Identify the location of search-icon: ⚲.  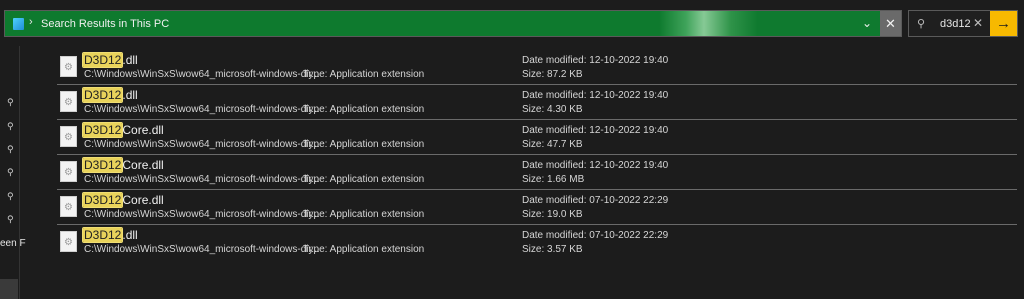
(921, 24).